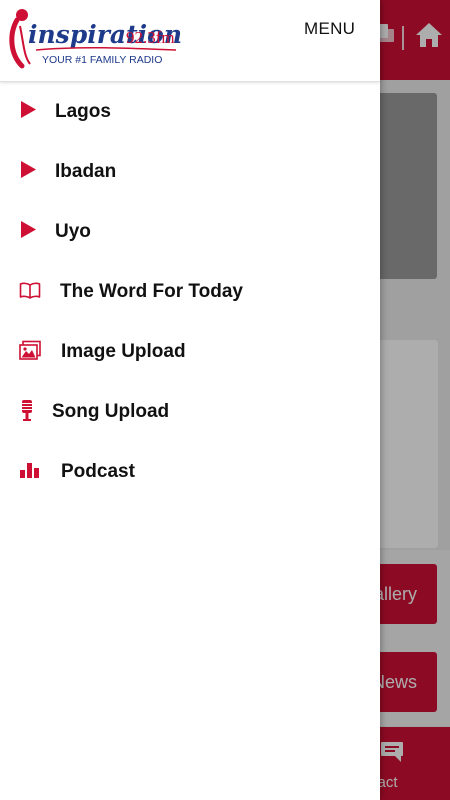 Image resolution: width=450 pixels, height=800 pixels. What do you see at coordinates (29, 470) in the screenshot?
I see `bar-chart-icon` at bounding box center [29, 470].